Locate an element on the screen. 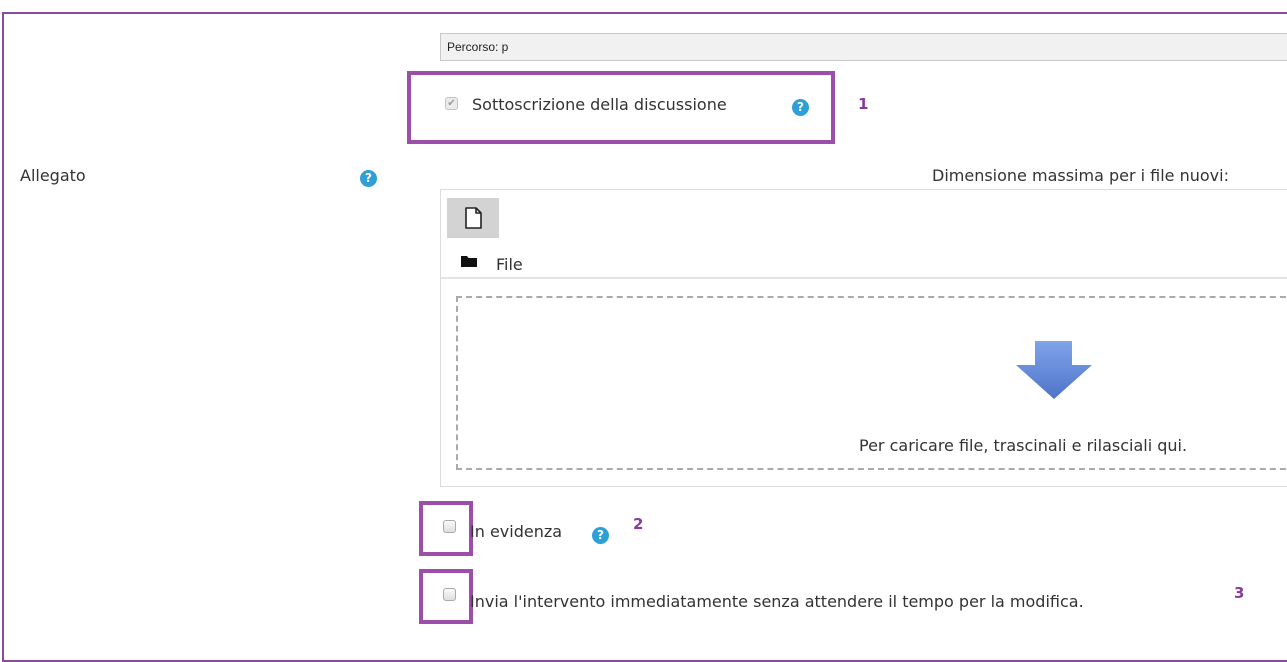  annotation-number-3: 3 is located at coordinates (1239, 593).